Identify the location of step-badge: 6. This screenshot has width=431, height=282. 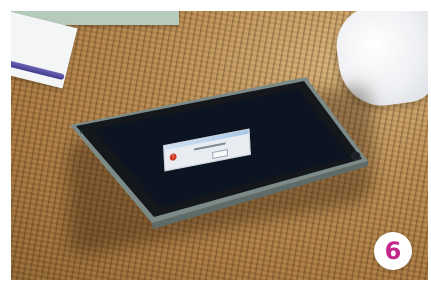
(393, 251).